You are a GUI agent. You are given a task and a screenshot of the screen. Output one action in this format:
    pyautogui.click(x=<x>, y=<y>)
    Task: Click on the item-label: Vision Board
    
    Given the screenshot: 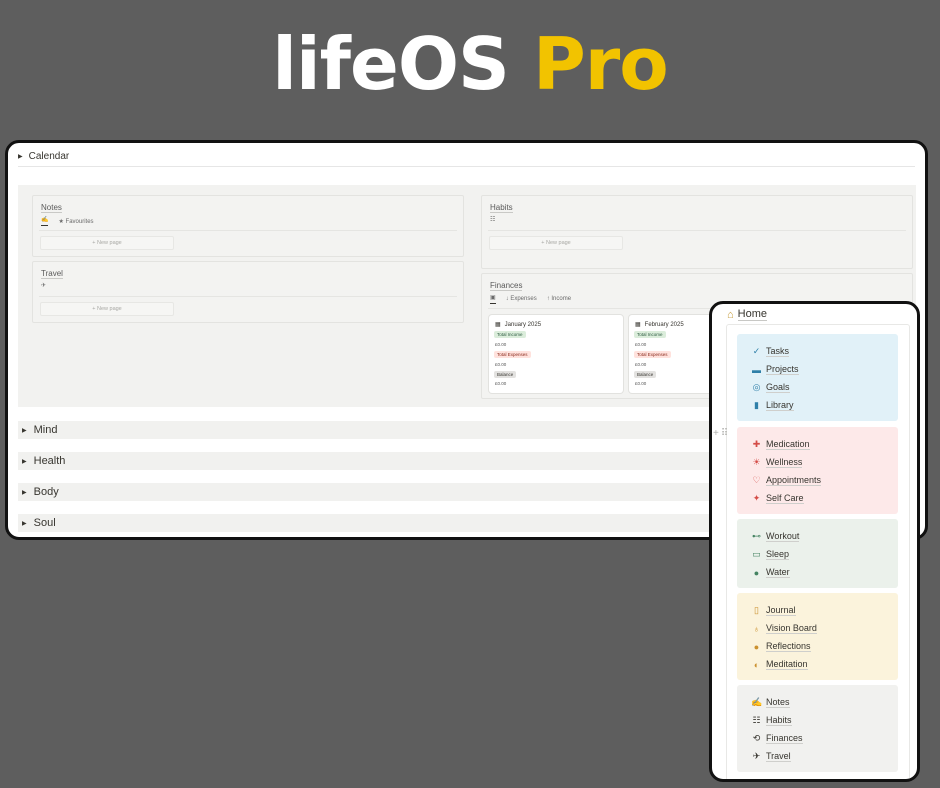 What is the action you would take?
    pyautogui.click(x=791, y=628)
    